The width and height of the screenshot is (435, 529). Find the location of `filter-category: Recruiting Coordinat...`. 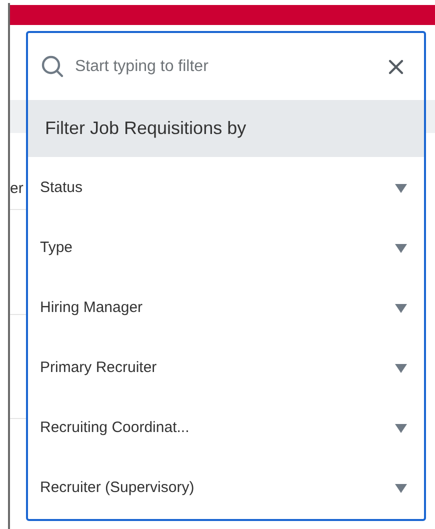

filter-category: Recruiting Coordinat... is located at coordinates (226, 428).